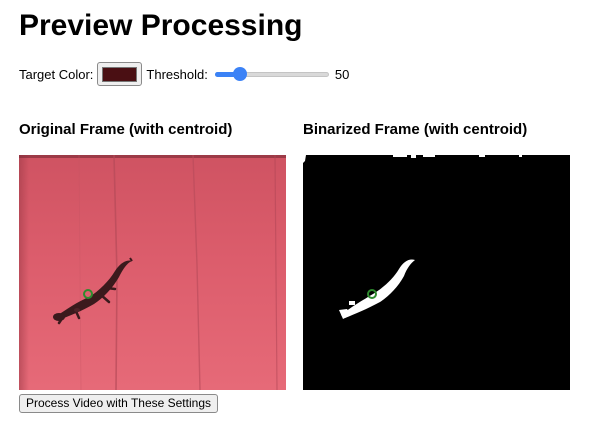  I want to click on settings-controls: Target Color: Threshold: 50, so click(184, 74).